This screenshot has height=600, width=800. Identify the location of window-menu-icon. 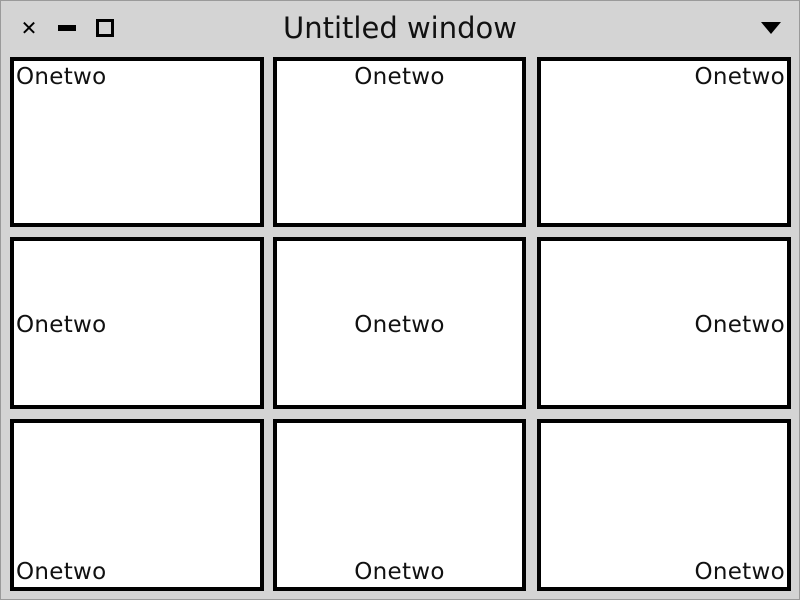
(771, 28).